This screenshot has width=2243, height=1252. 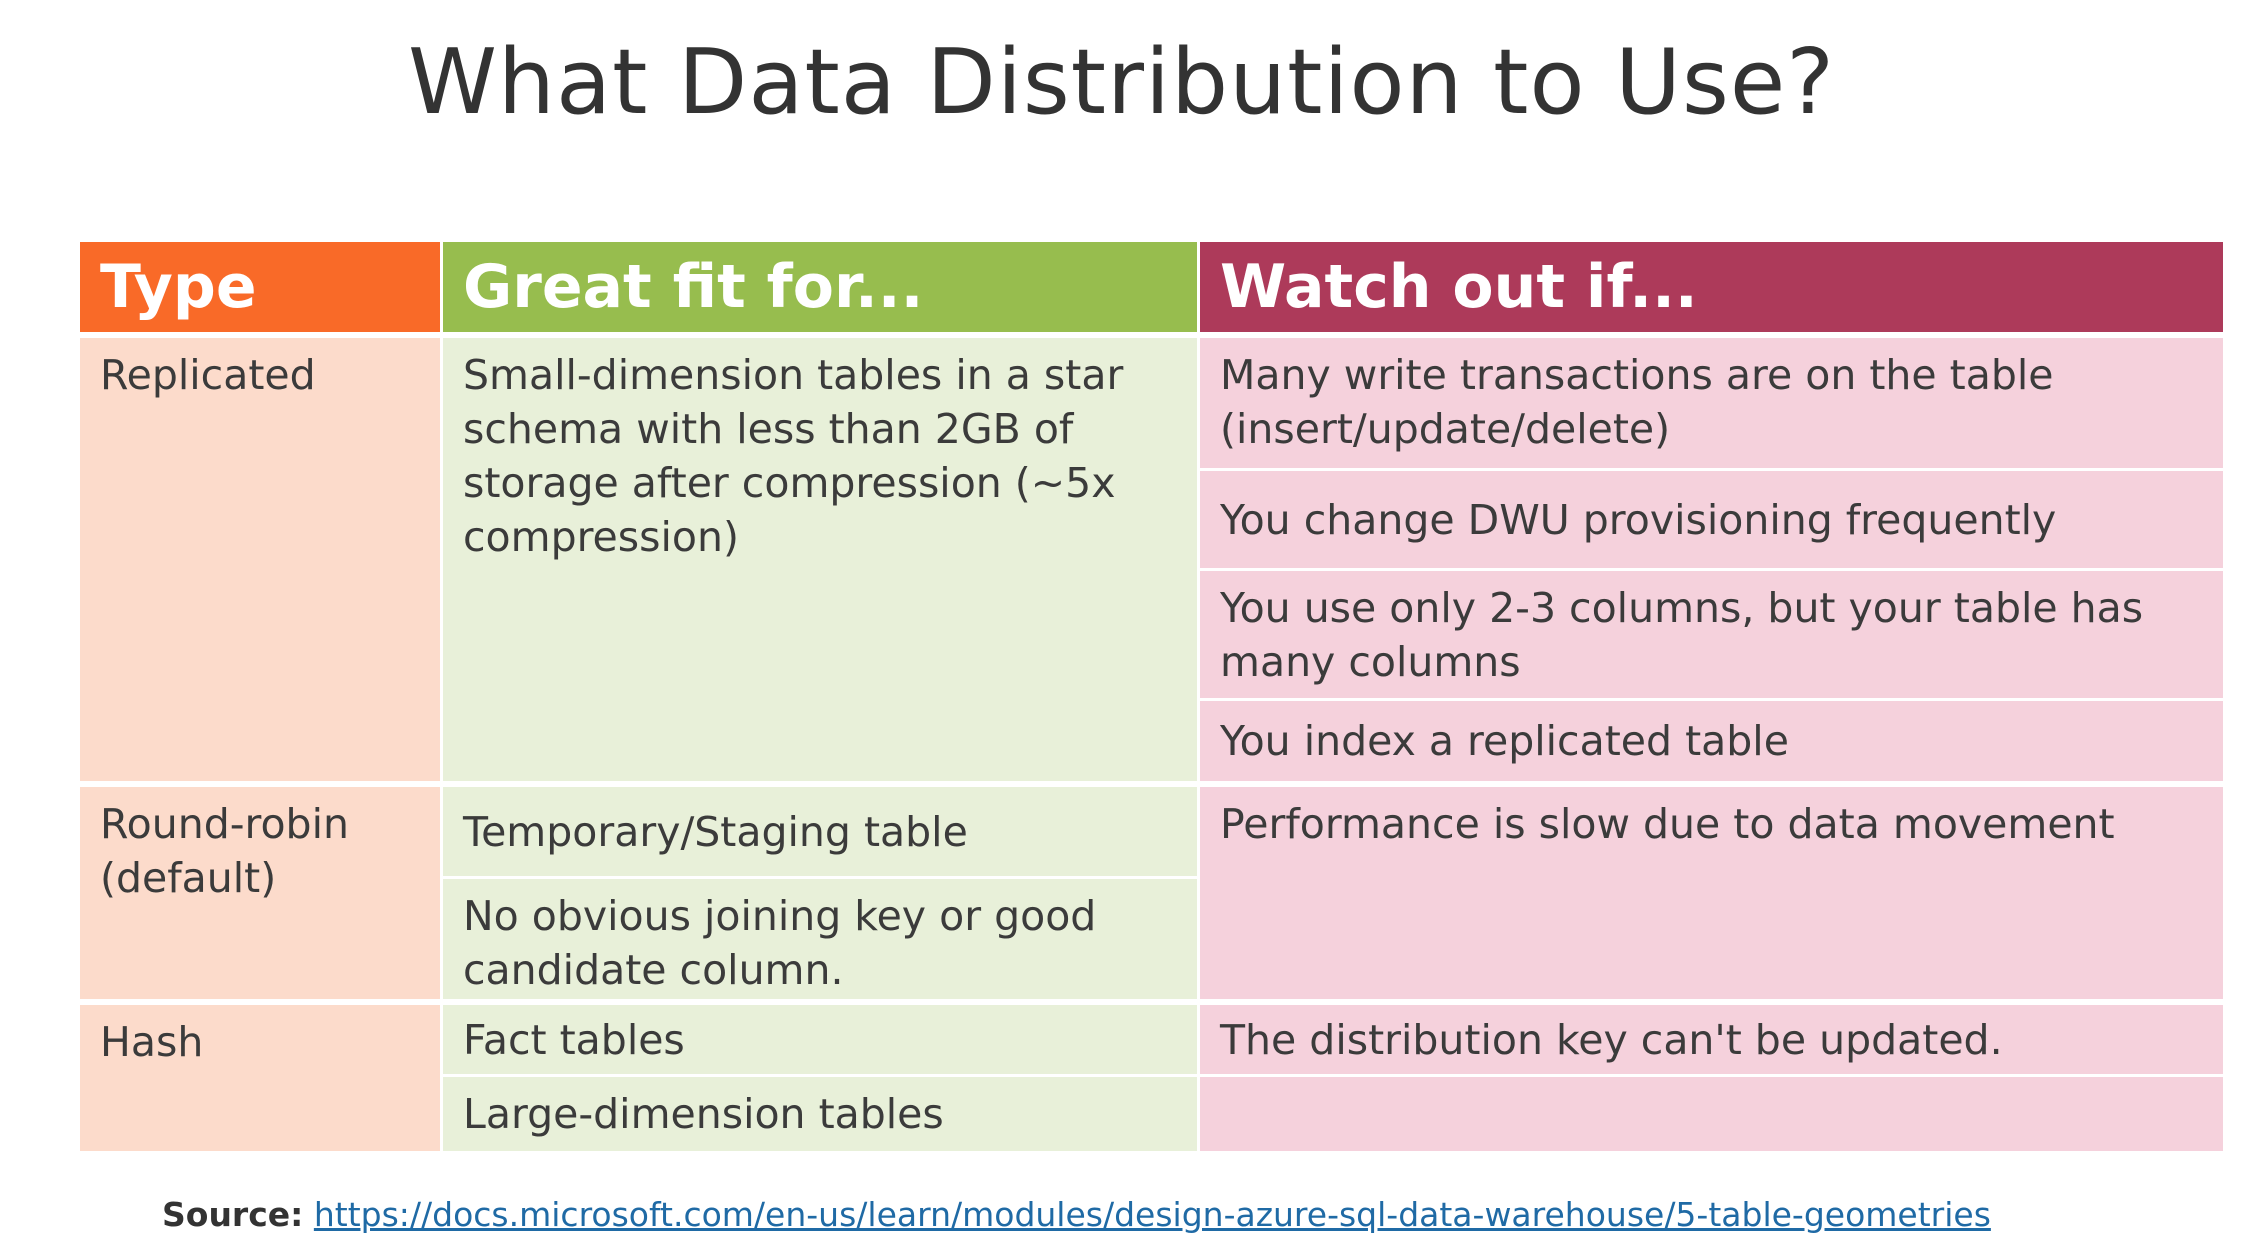 What do you see at coordinates (260, 1075) in the screenshot?
I see `type-hash: Hash` at bounding box center [260, 1075].